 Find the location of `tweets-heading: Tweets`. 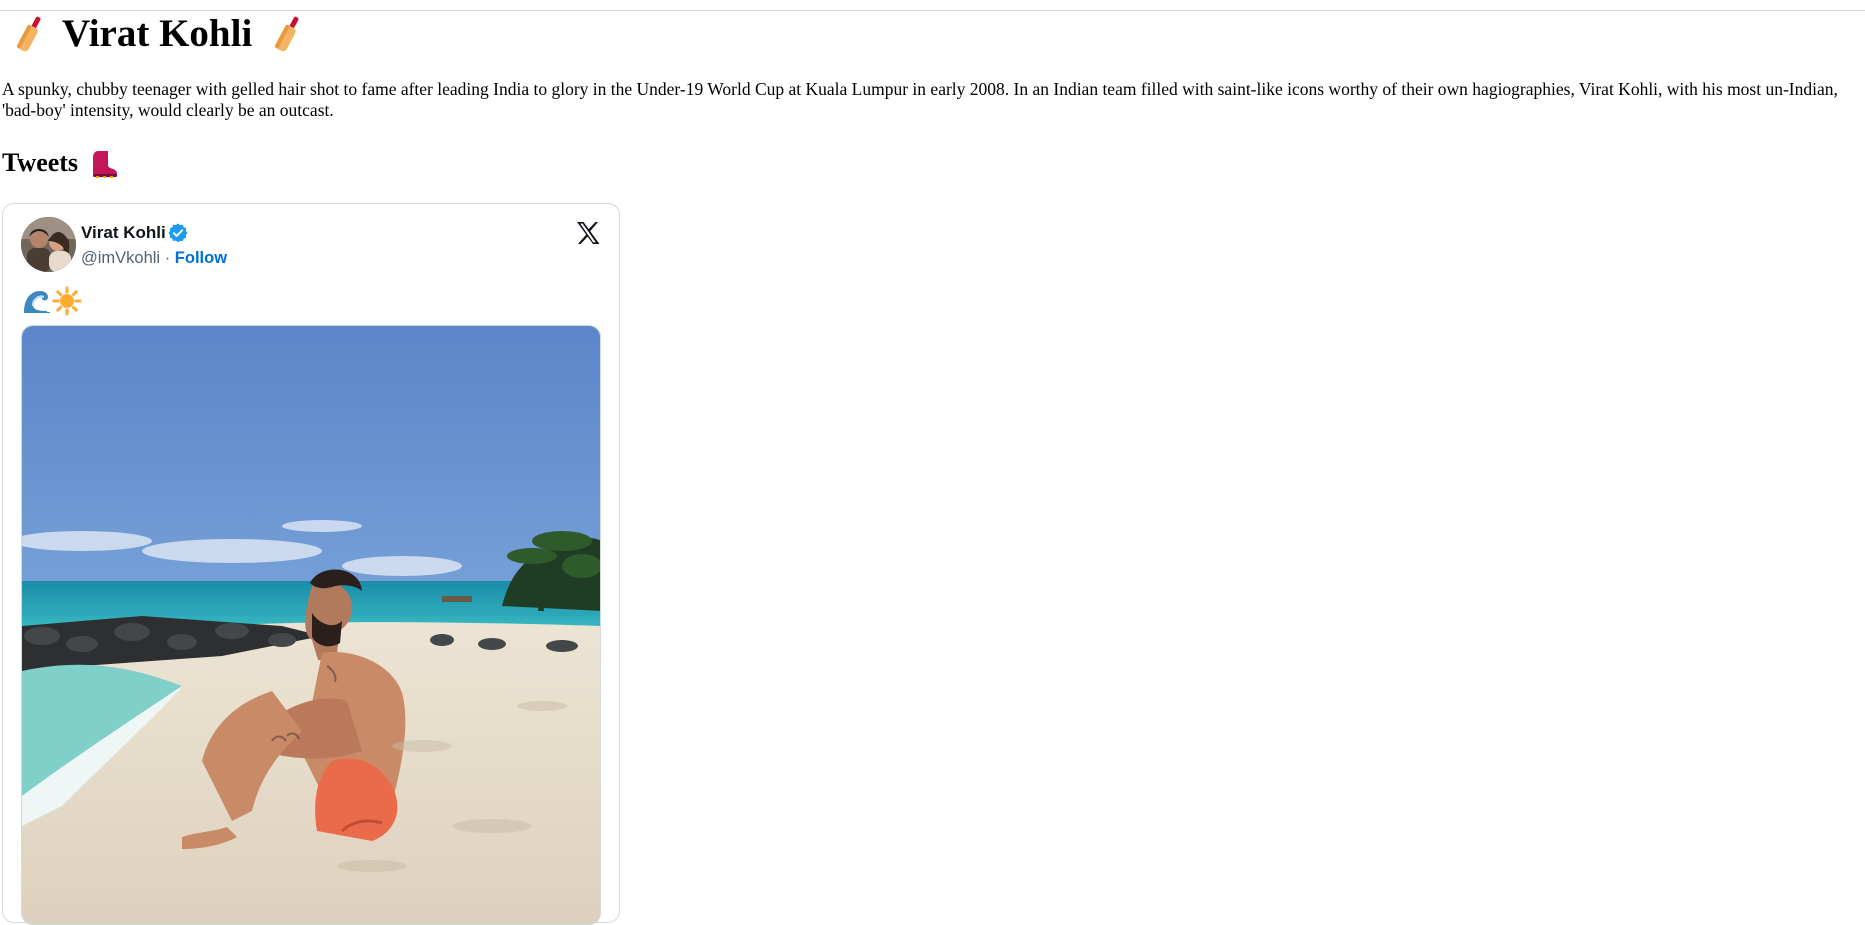

tweets-heading: Tweets is located at coordinates (60, 163).